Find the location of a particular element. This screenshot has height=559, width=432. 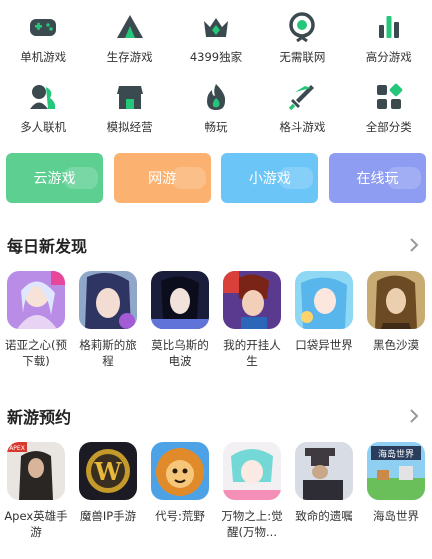

category-label: 模拟经营 is located at coordinates (129, 127).